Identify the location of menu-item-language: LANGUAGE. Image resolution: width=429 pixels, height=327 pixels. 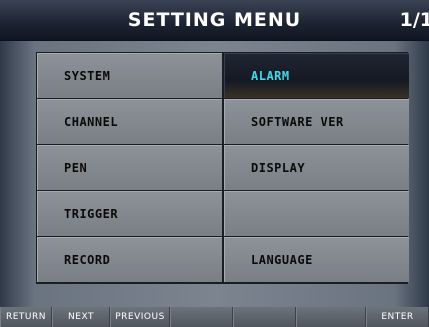
(316, 259).